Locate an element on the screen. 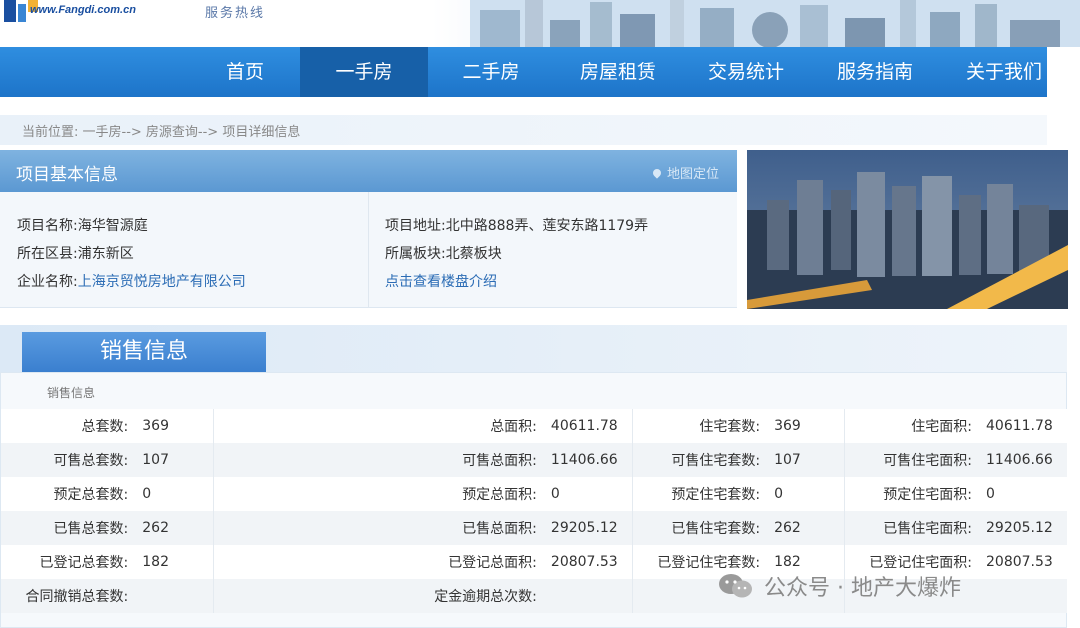  intro-field: 点击查看楼盘介绍 is located at coordinates (441, 281).